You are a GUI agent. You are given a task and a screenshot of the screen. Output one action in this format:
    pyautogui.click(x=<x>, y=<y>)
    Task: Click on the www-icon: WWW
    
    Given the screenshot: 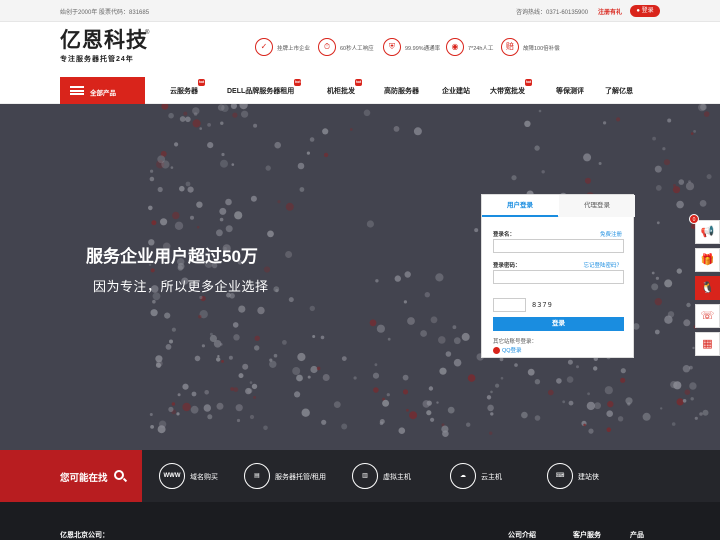 What is the action you would take?
    pyautogui.click(x=172, y=476)
    